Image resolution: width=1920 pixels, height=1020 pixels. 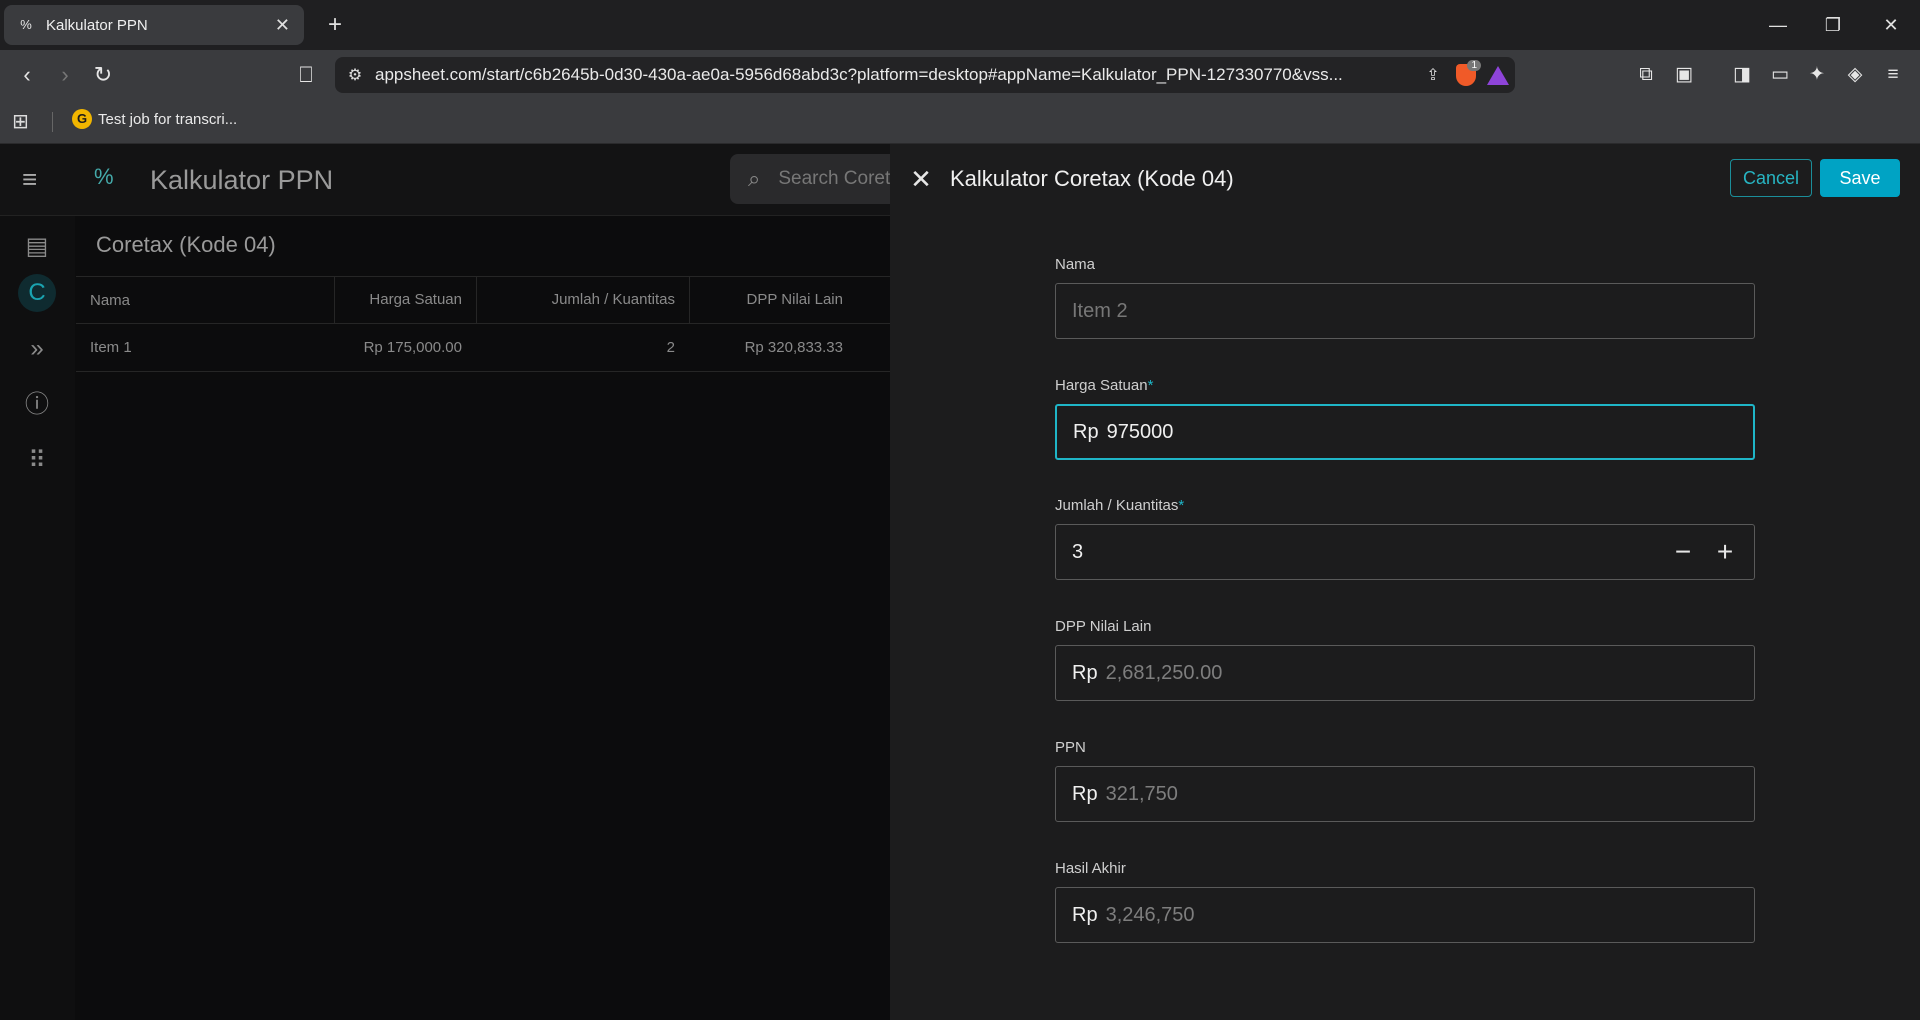 I want to click on money-icon: ▤, so click(x=37, y=247).